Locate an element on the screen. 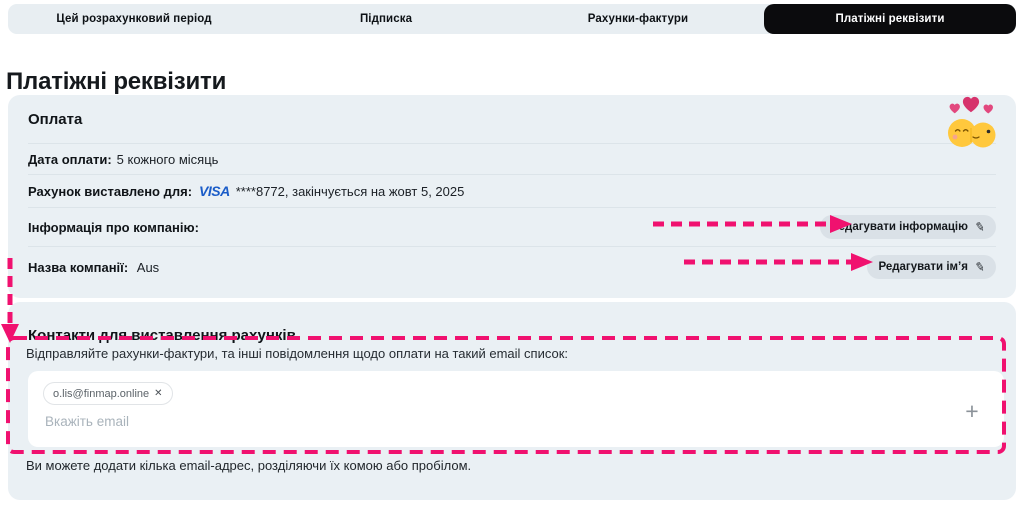  email-list-input-area: o.lis@finmap.online ✕ + is located at coordinates (516, 409).